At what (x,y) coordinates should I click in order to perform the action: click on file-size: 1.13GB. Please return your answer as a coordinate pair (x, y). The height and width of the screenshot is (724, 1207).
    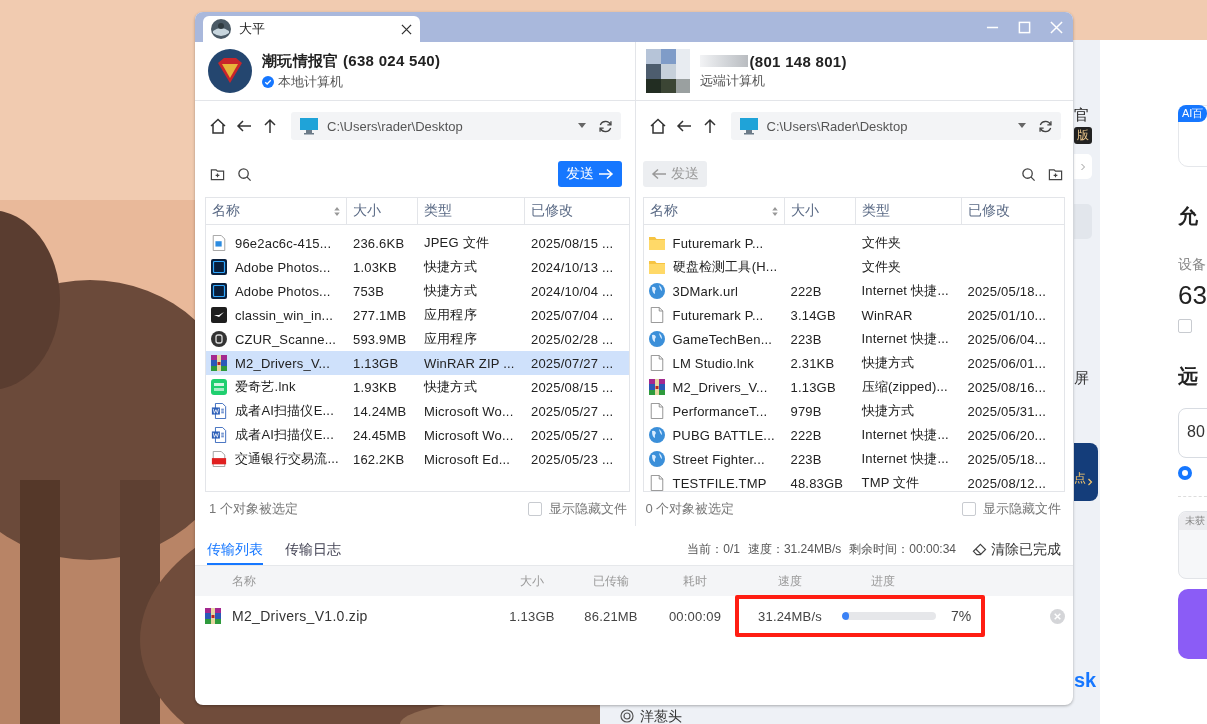
    Looking at the image, I should click on (376, 363).